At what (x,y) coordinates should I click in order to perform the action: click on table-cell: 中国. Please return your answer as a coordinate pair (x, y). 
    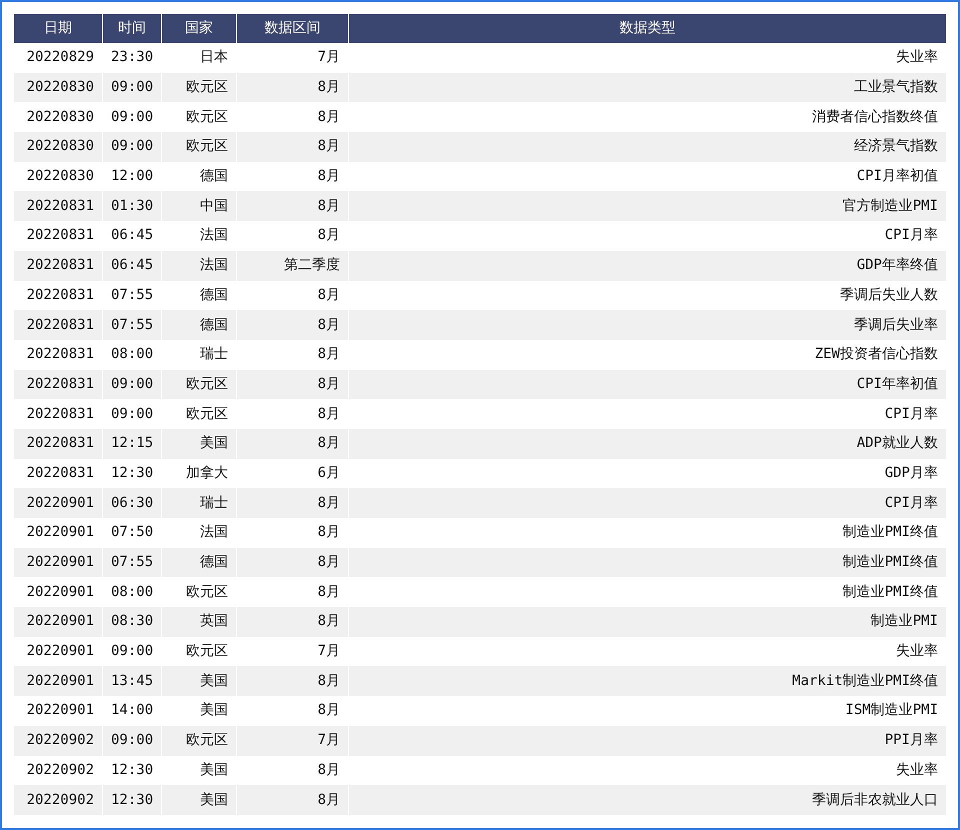
    Looking at the image, I should click on (199, 206).